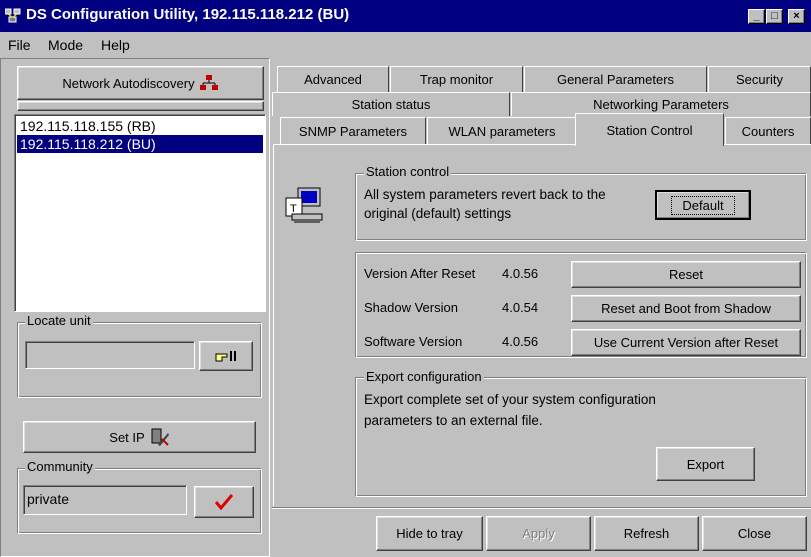 This screenshot has width=811, height=557. What do you see at coordinates (768, 130) in the screenshot?
I see `tab-counters: Counters` at bounding box center [768, 130].